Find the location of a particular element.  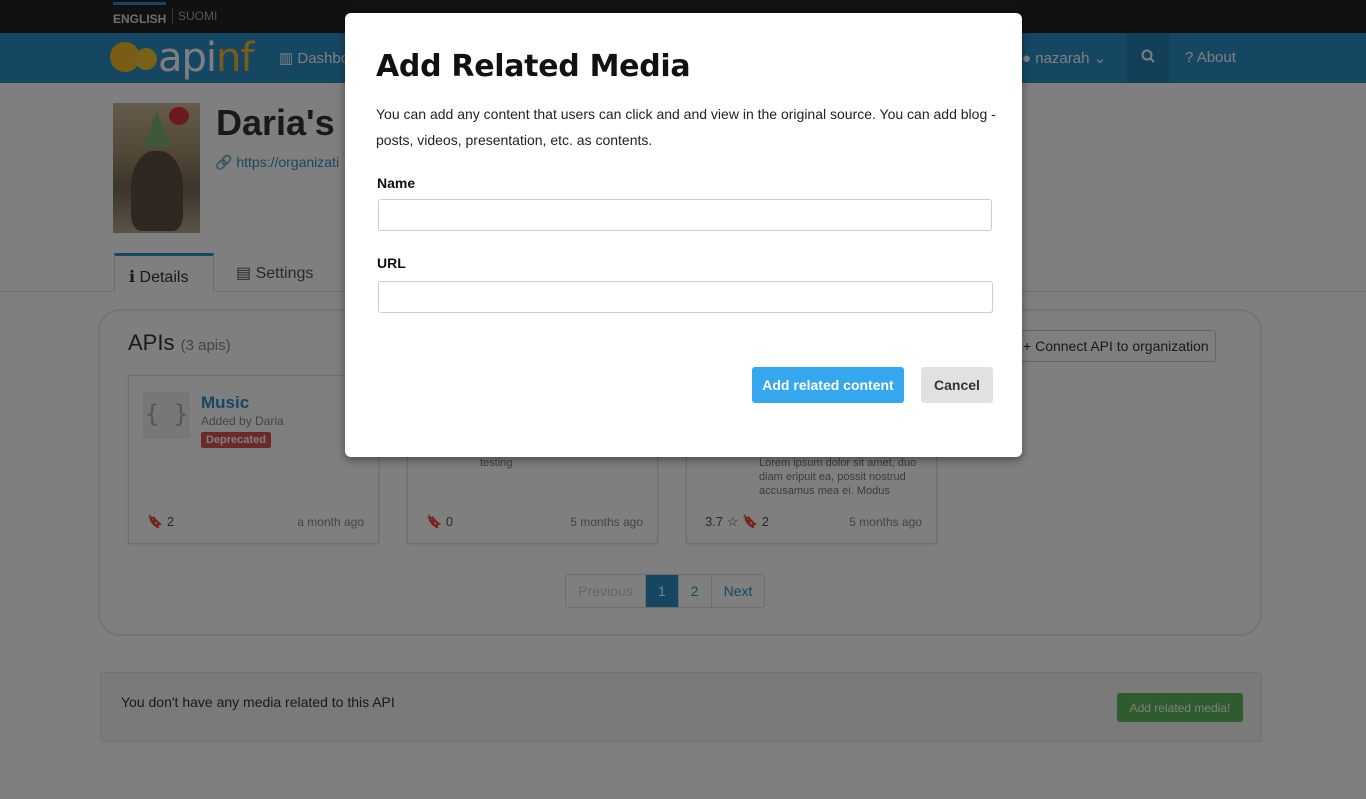

url-input is located at coordinates (685, 297).